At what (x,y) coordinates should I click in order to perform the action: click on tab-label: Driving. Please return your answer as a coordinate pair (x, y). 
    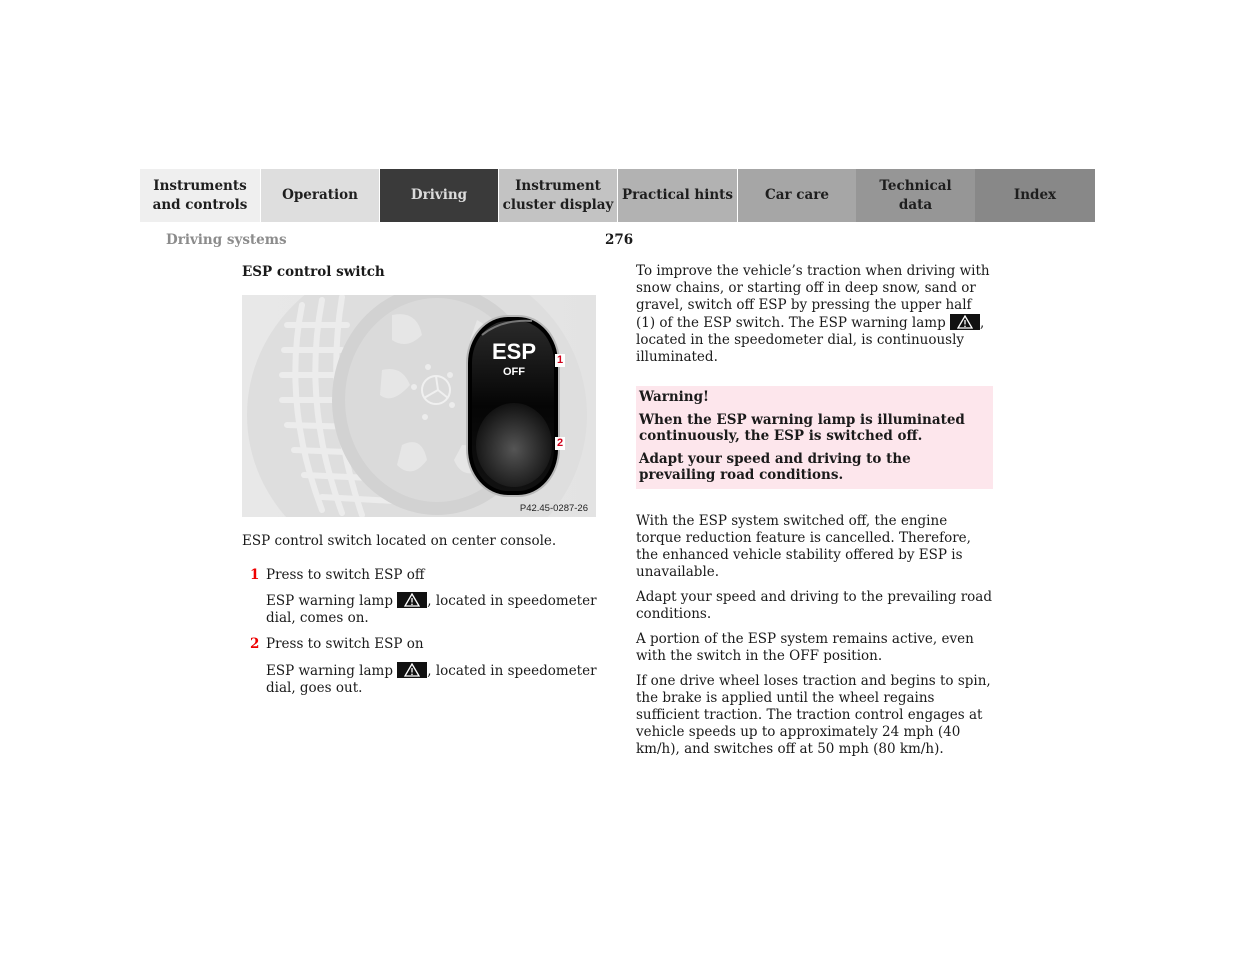
    Looking at the image, I should click on (439, 195).